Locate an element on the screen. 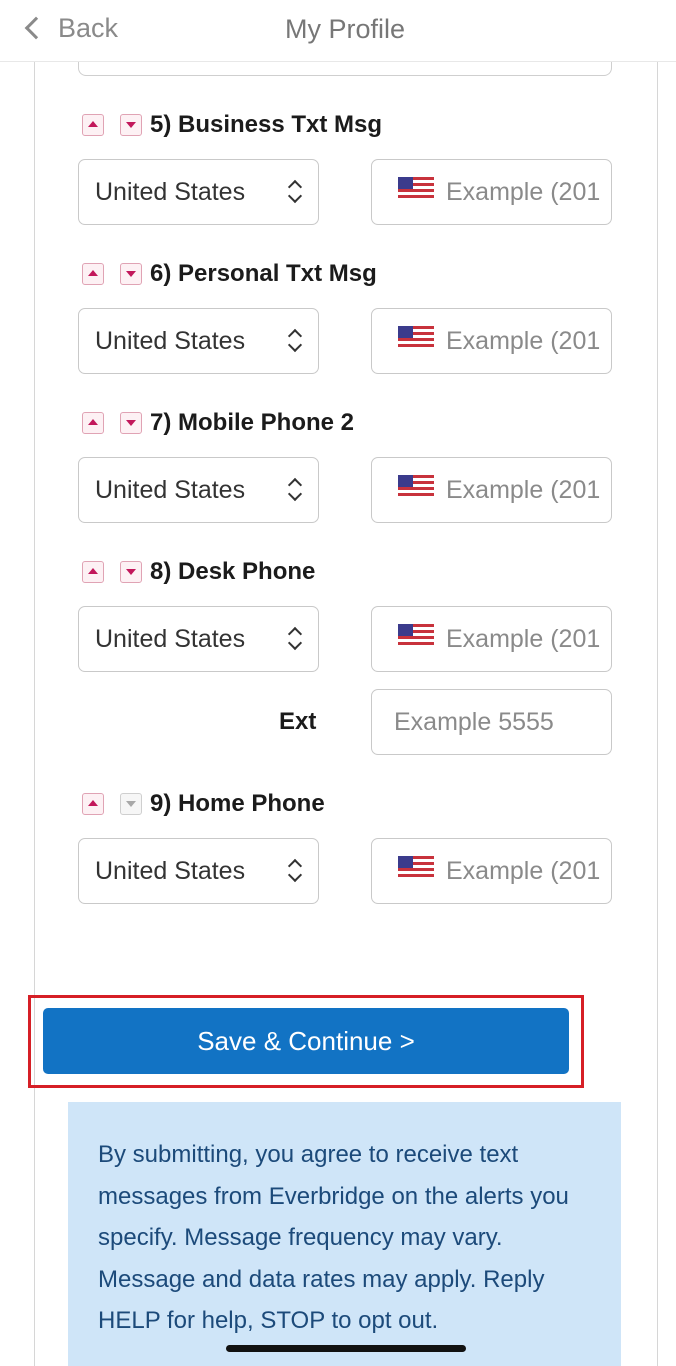 The width and height of the screenshot is (676, 1366). page-title: My Profile is located at coordinates (345, 29).